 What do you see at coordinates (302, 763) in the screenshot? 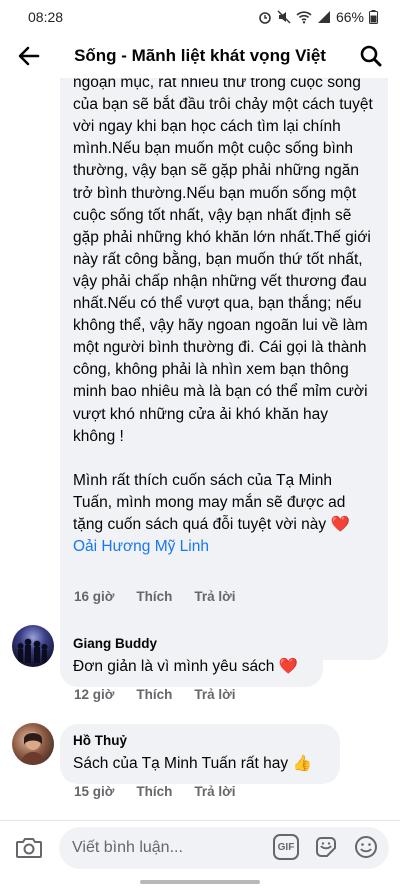
I see `thumbs-up-emoji: 👍` at bounding box center [302, 763].